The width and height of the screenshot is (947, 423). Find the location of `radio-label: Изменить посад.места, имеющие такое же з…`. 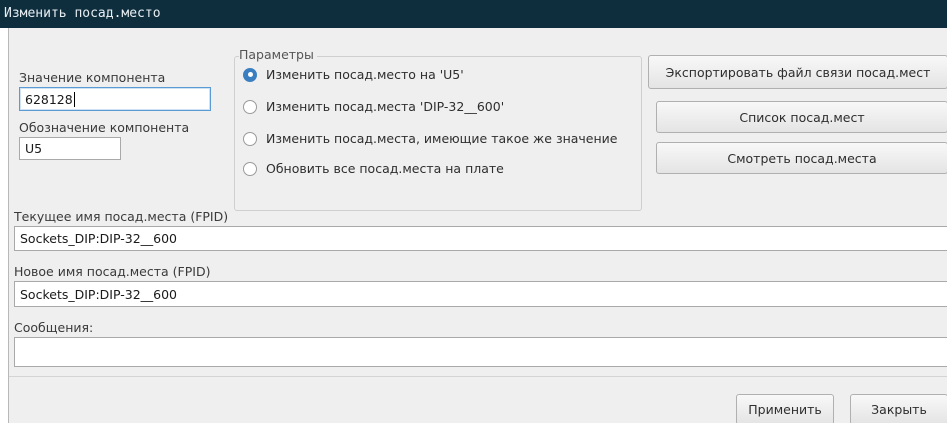

radio-label: Изменить посад.места, имеющие такое же з… is located at coordinates (442, 138).